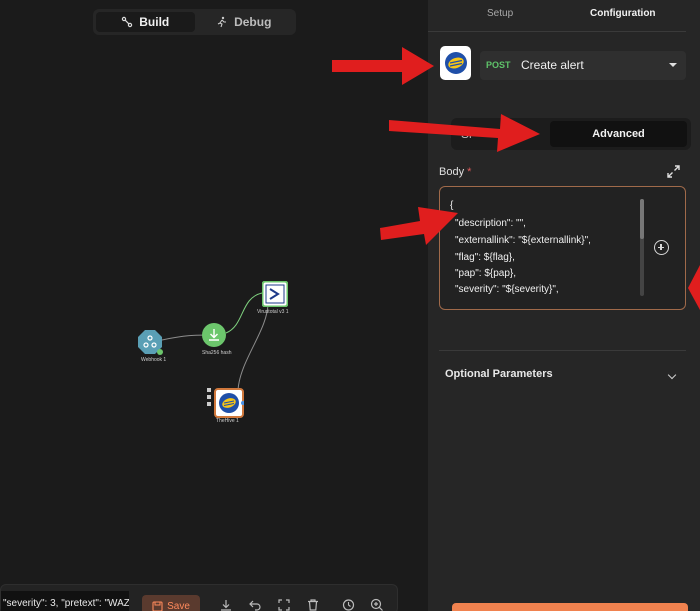 The image size is (700, 611). Describe the element at coordinates (65, 601) in the screenshot. I see `json-preview-input: "severity": 3, "pretext": "WAZ` at that location.